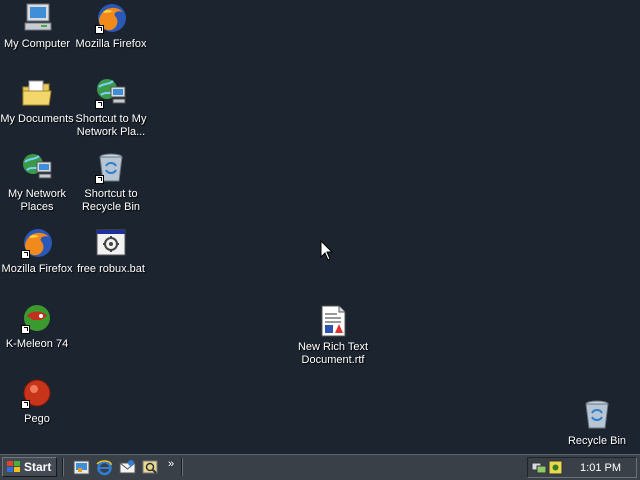 This screenshot has width=640, height=480. What do you see at coordinates (37, 93) in the screenshot?
I see `folder-icon` at bounding box center [37, 93].